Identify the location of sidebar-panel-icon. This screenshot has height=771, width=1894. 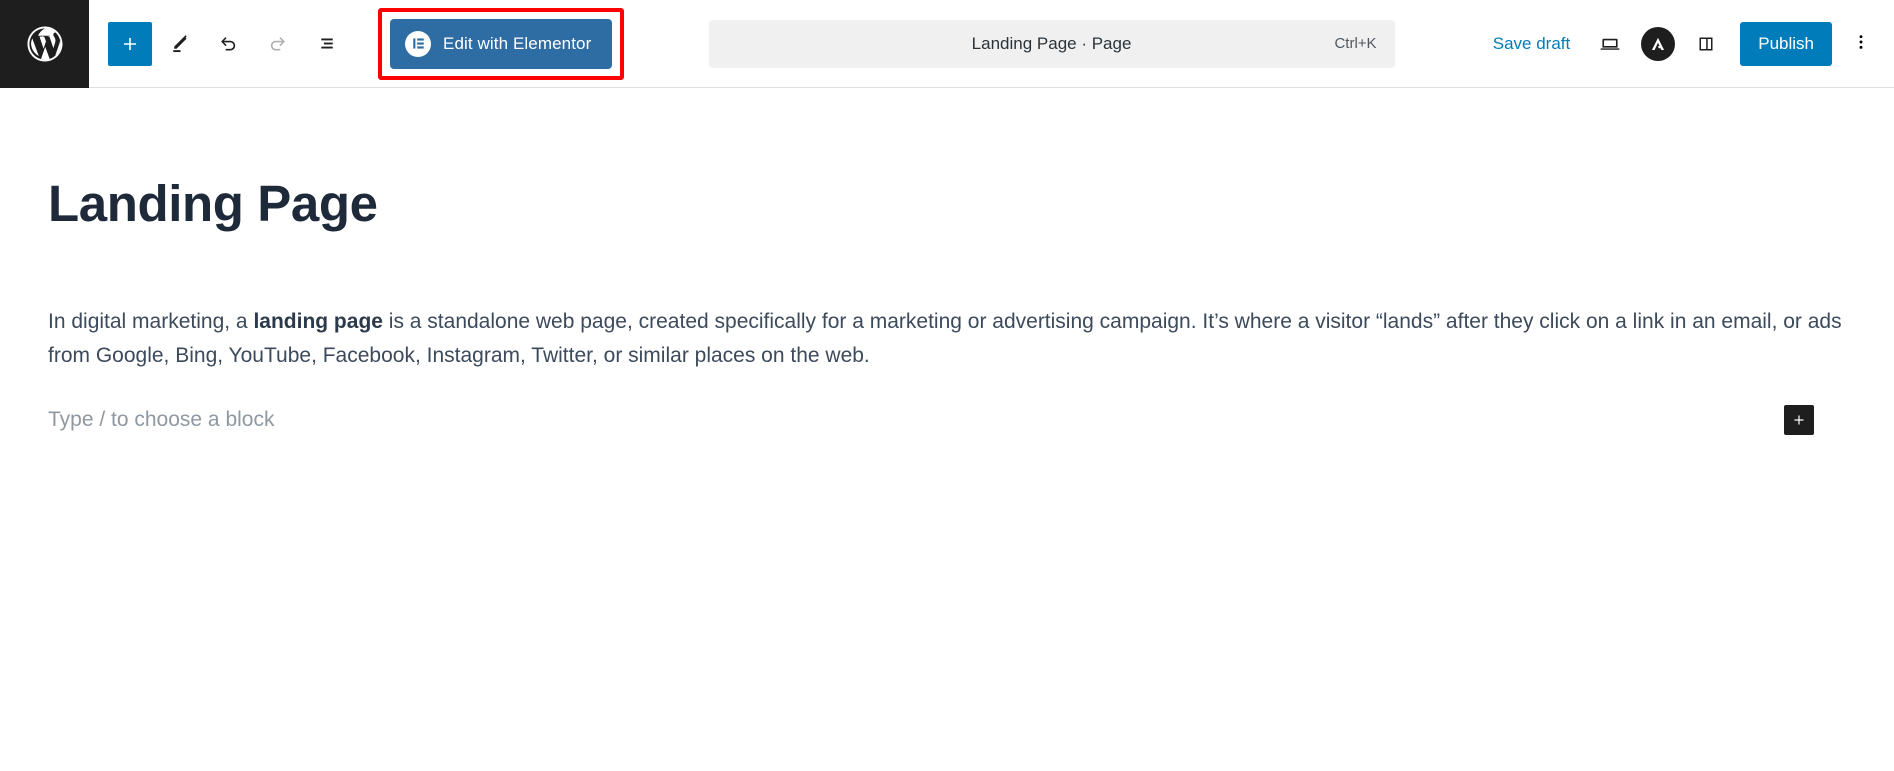
(1706, 44).